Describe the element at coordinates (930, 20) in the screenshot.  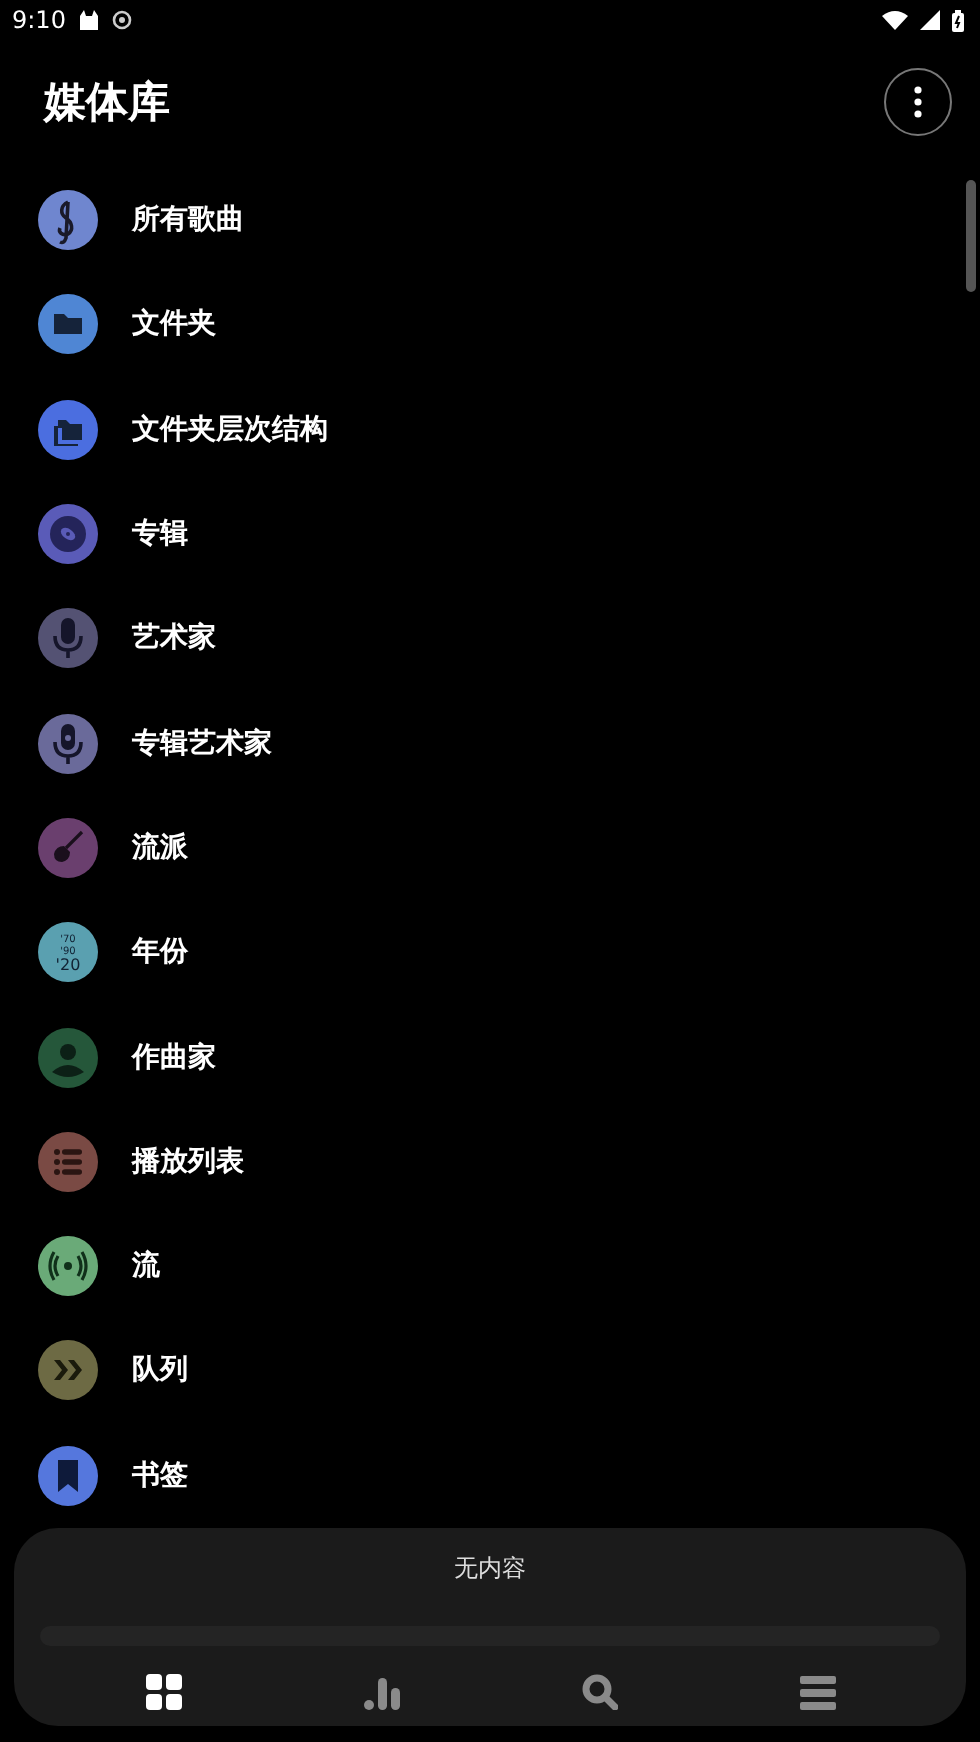
I see `signal-icon` at that location.